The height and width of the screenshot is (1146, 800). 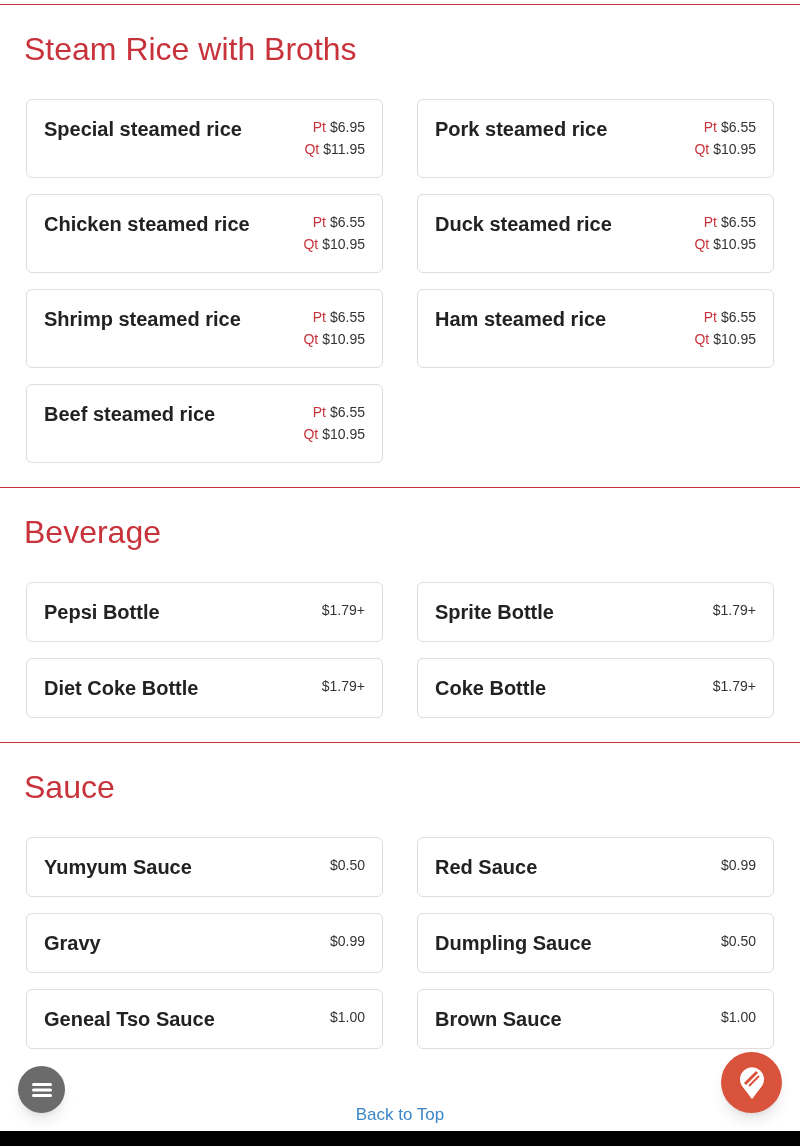 I want to click on menu-item-card: Beef steamed rice Pt $6.55 Qt $10.95, so click(x=204, y=423).